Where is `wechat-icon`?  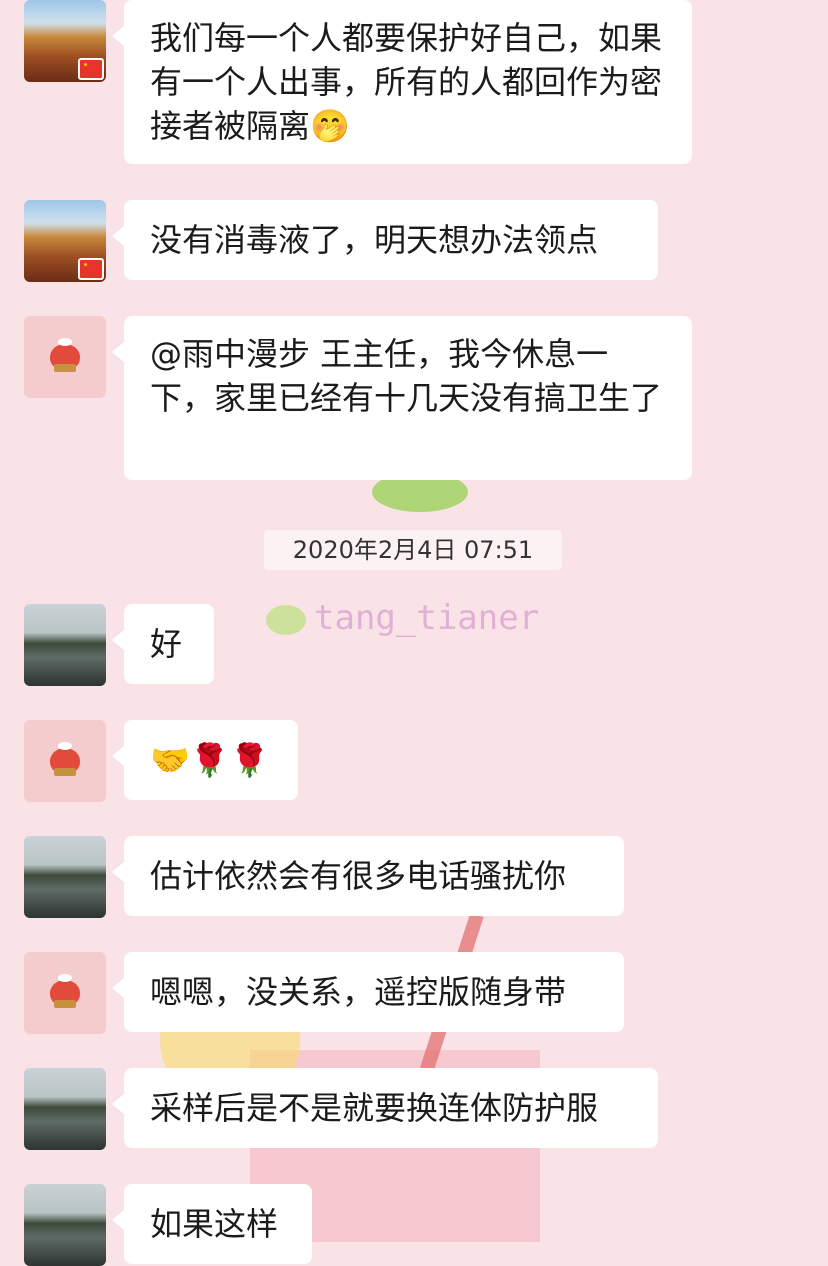 wechat-icon is located at coordinates (286, 619).